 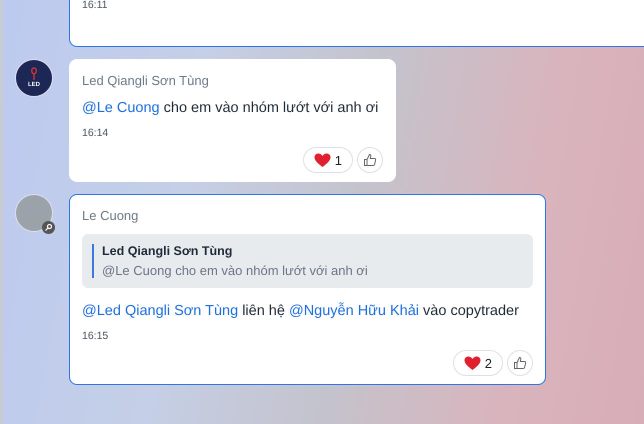 I want to click on message-text: @Led Qiangli Sơn Tùng liên hệ @Nguyễn Hữu Khải vào copytrader, so click(x=301, y=311).